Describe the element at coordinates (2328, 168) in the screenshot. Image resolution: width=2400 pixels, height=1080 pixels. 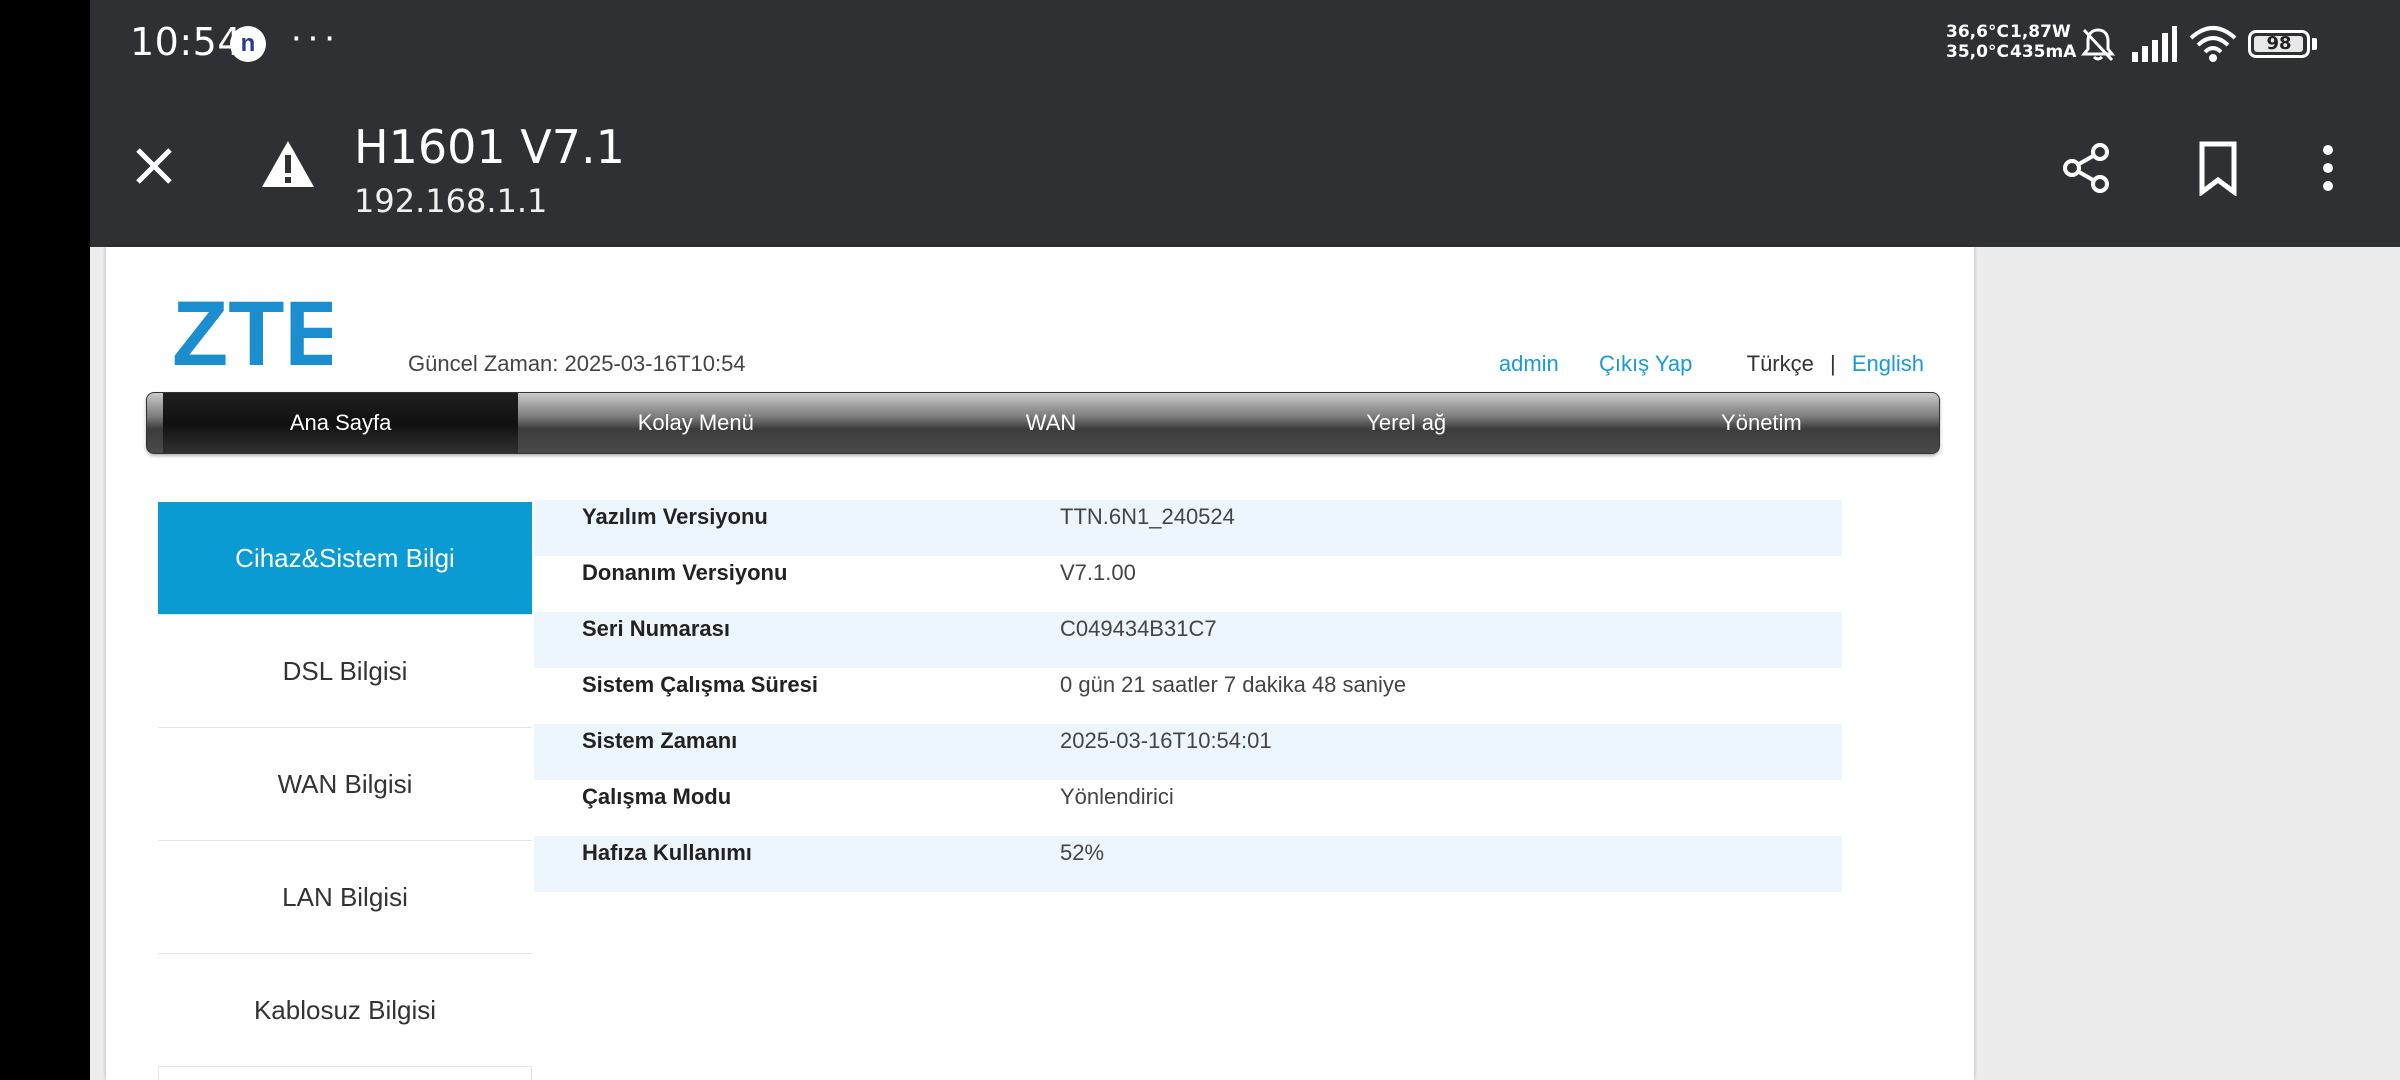
I see `more-vert-icon` at that location.